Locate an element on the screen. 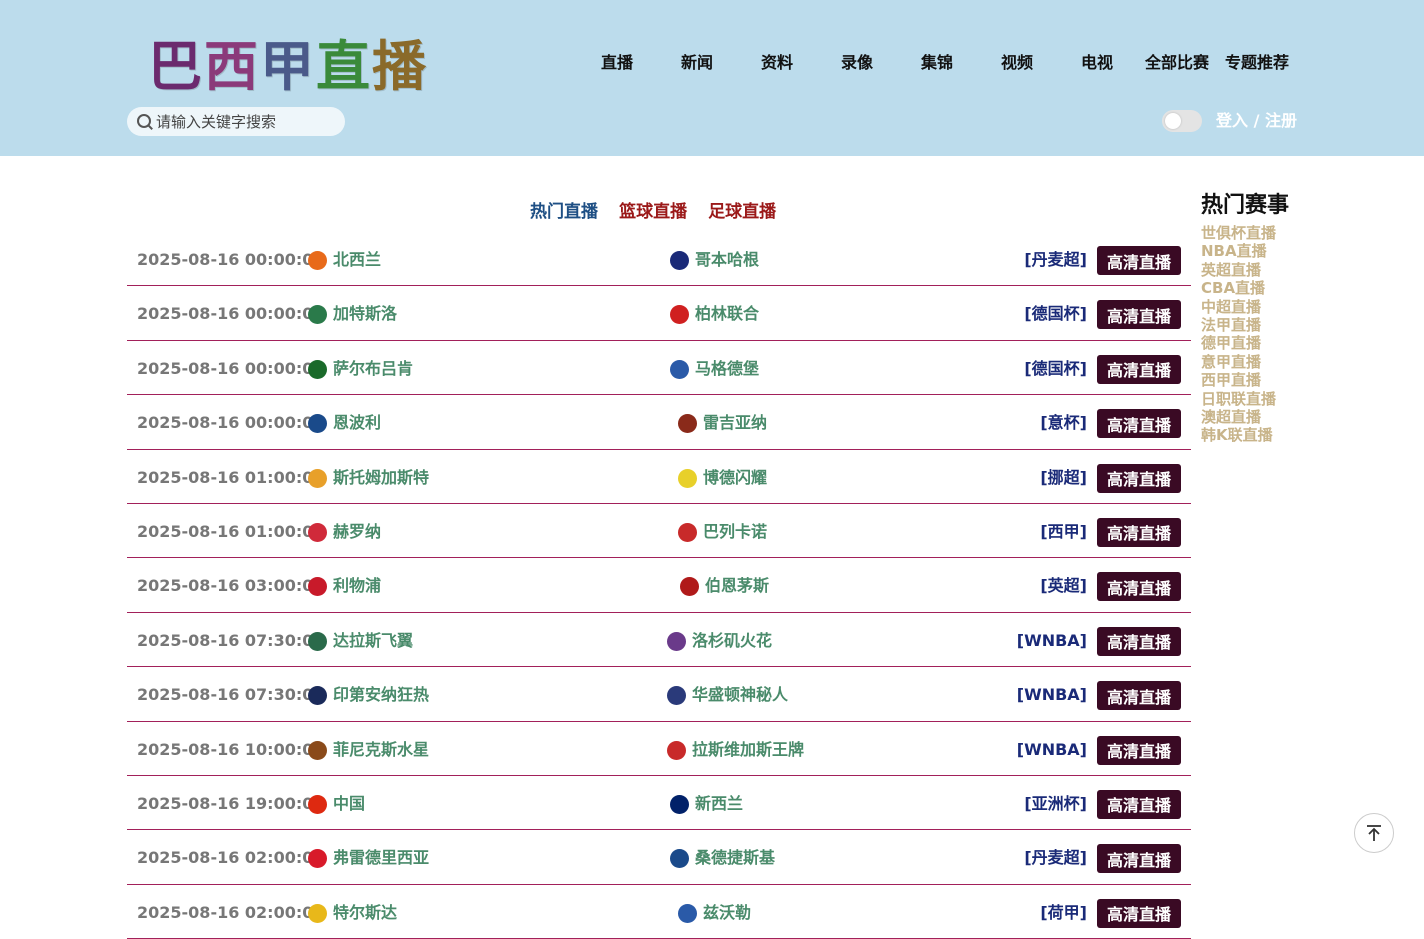 The image size is (1424, 939). away-team-name: 兹沃勒 is located at coordinates (727, 913).